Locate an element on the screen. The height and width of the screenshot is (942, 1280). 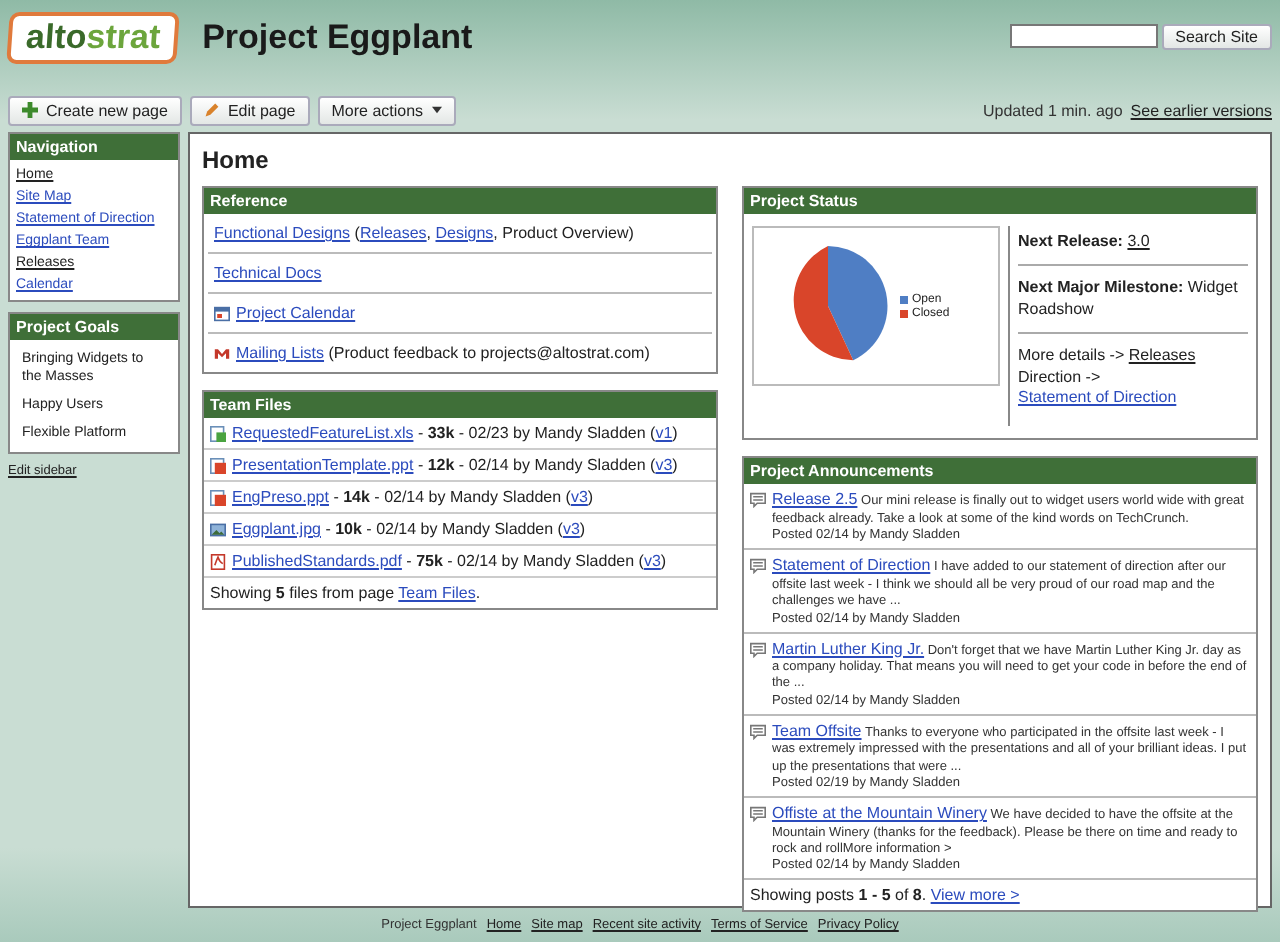
file-link: EngPreso.ppt is located at coordinates (280, 497).